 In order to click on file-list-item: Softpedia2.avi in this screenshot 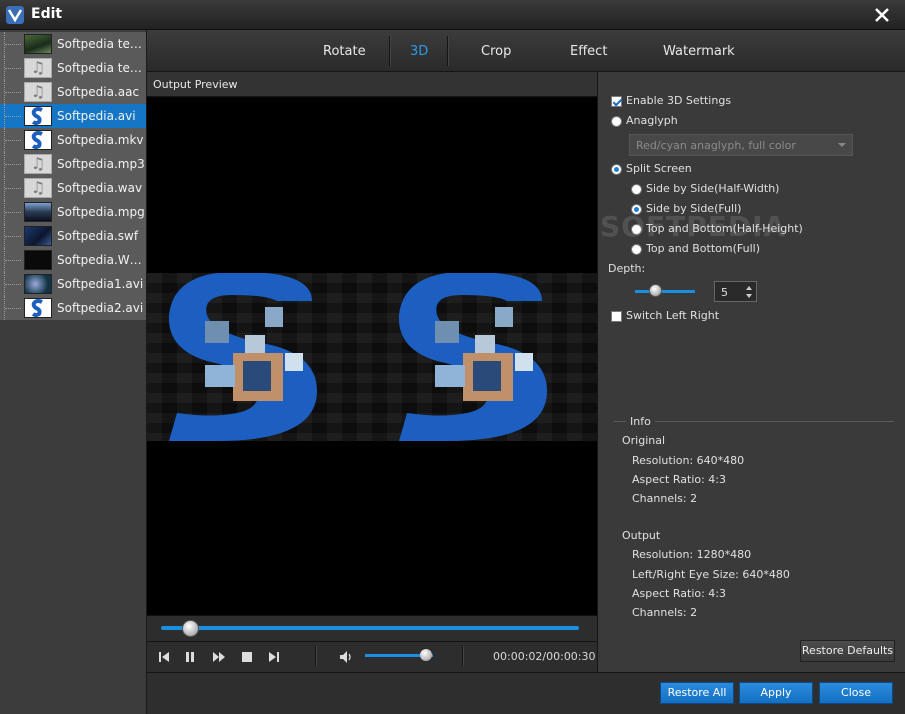, I will do `click(73, 308)`.